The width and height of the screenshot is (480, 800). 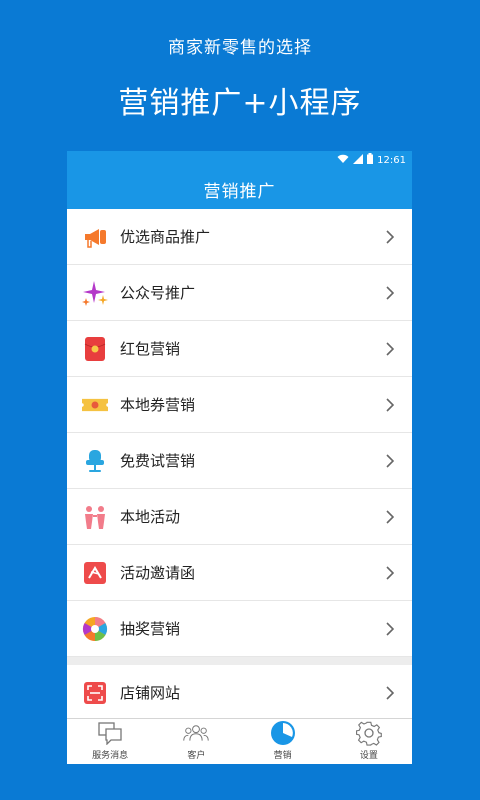 I want to click on menu-item-label: 抽奖营销, so click(x=150, y=629).